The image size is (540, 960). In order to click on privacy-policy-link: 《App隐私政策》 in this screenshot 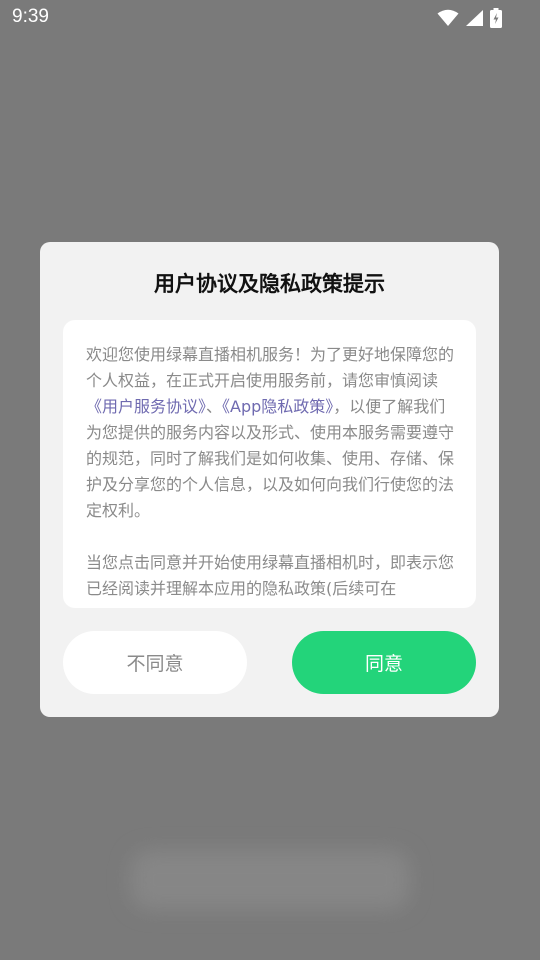, I will do `click(277, 406)`.